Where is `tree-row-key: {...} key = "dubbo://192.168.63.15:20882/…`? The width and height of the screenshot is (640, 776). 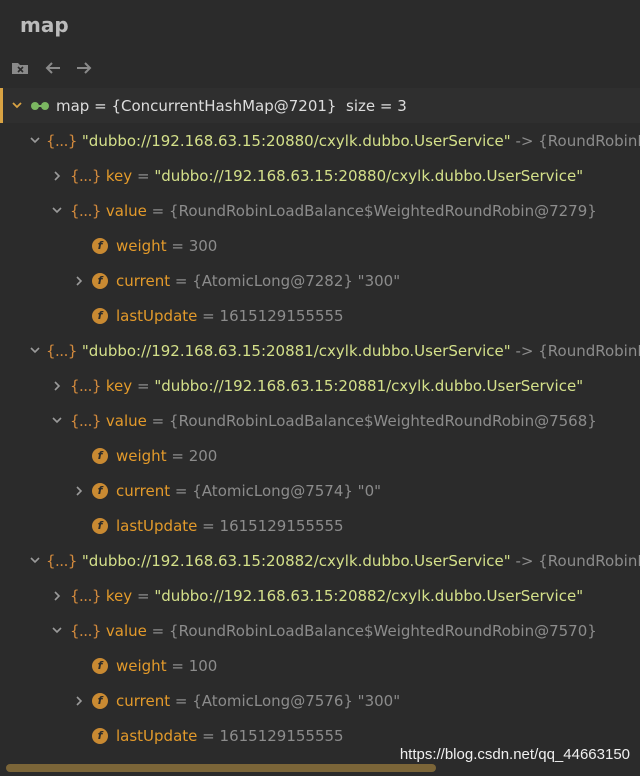
tree-row-key: {...} key = "dubbo://192.168.63.15:20882/… is located at coordinates (320, 595).